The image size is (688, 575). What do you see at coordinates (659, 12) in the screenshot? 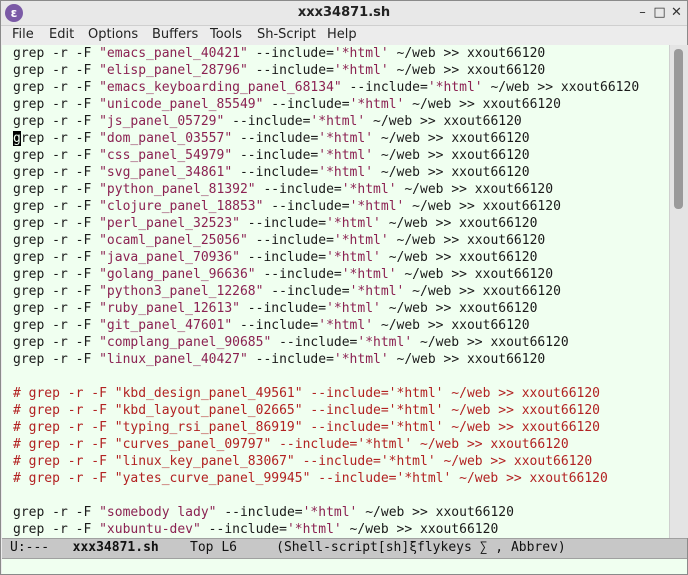
I see `maximize-icon: □` at bounding box center [659, 12].